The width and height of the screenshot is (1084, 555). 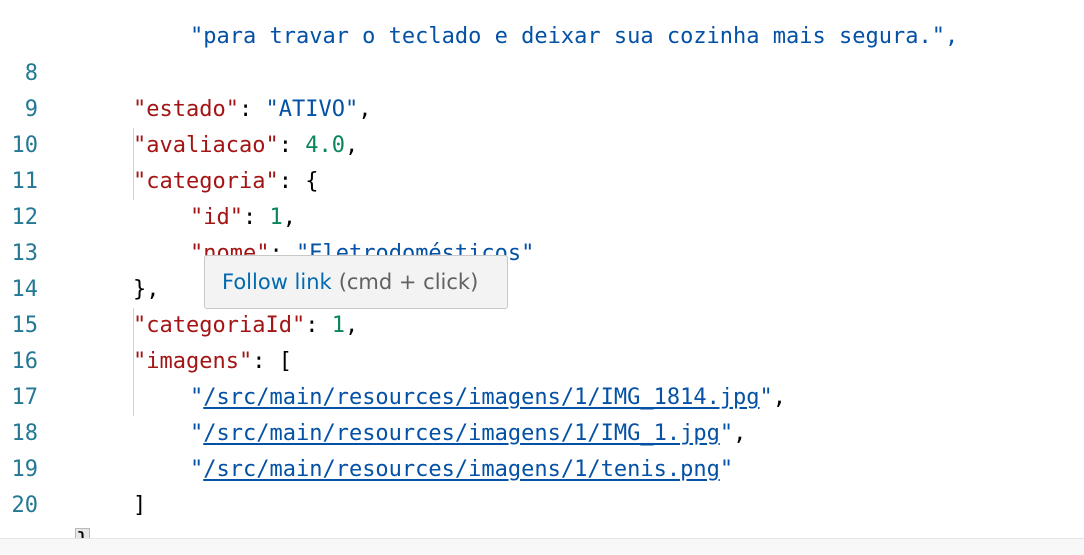 I want to click on line-number: 20, so click(x=25, y=505).